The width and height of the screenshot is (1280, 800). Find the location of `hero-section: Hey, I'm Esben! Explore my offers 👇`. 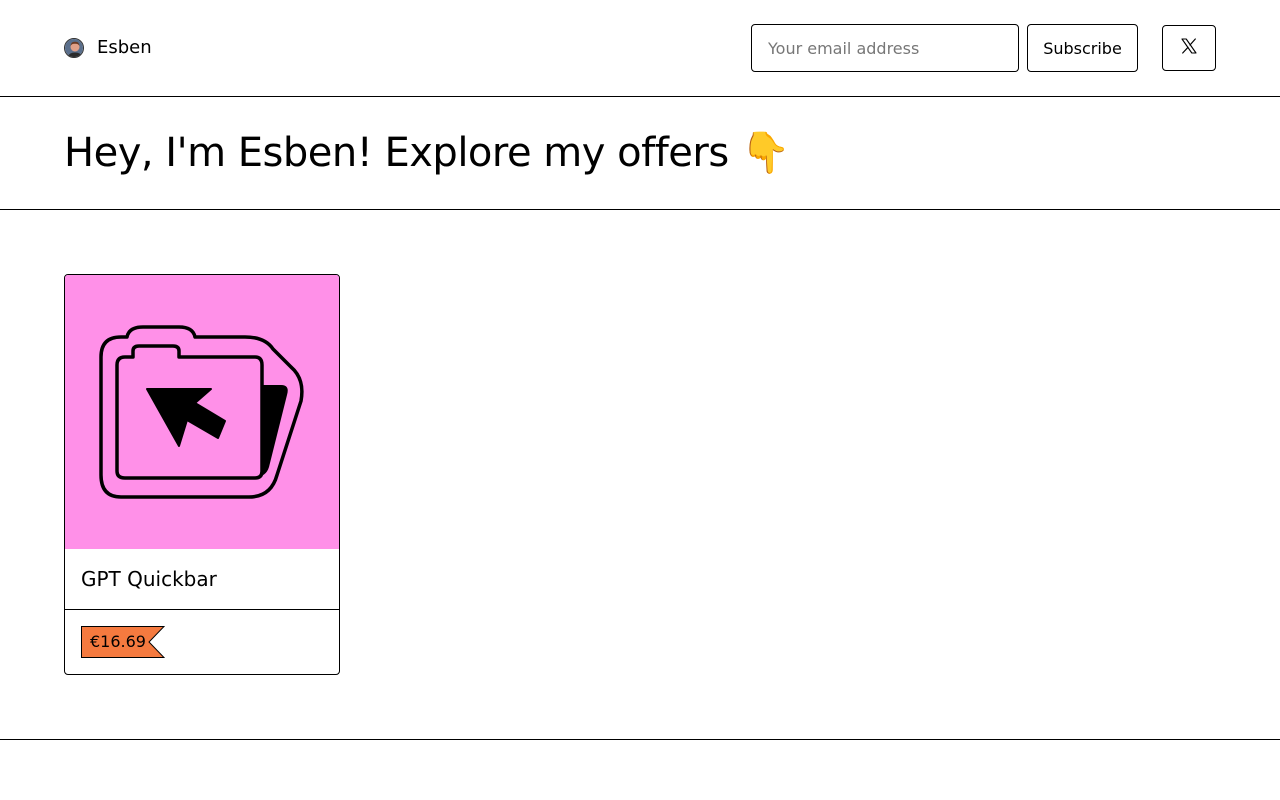

hero-section: Hey, I'm Esben! Explore my offers 👇 is located at coordinates (640, 153).